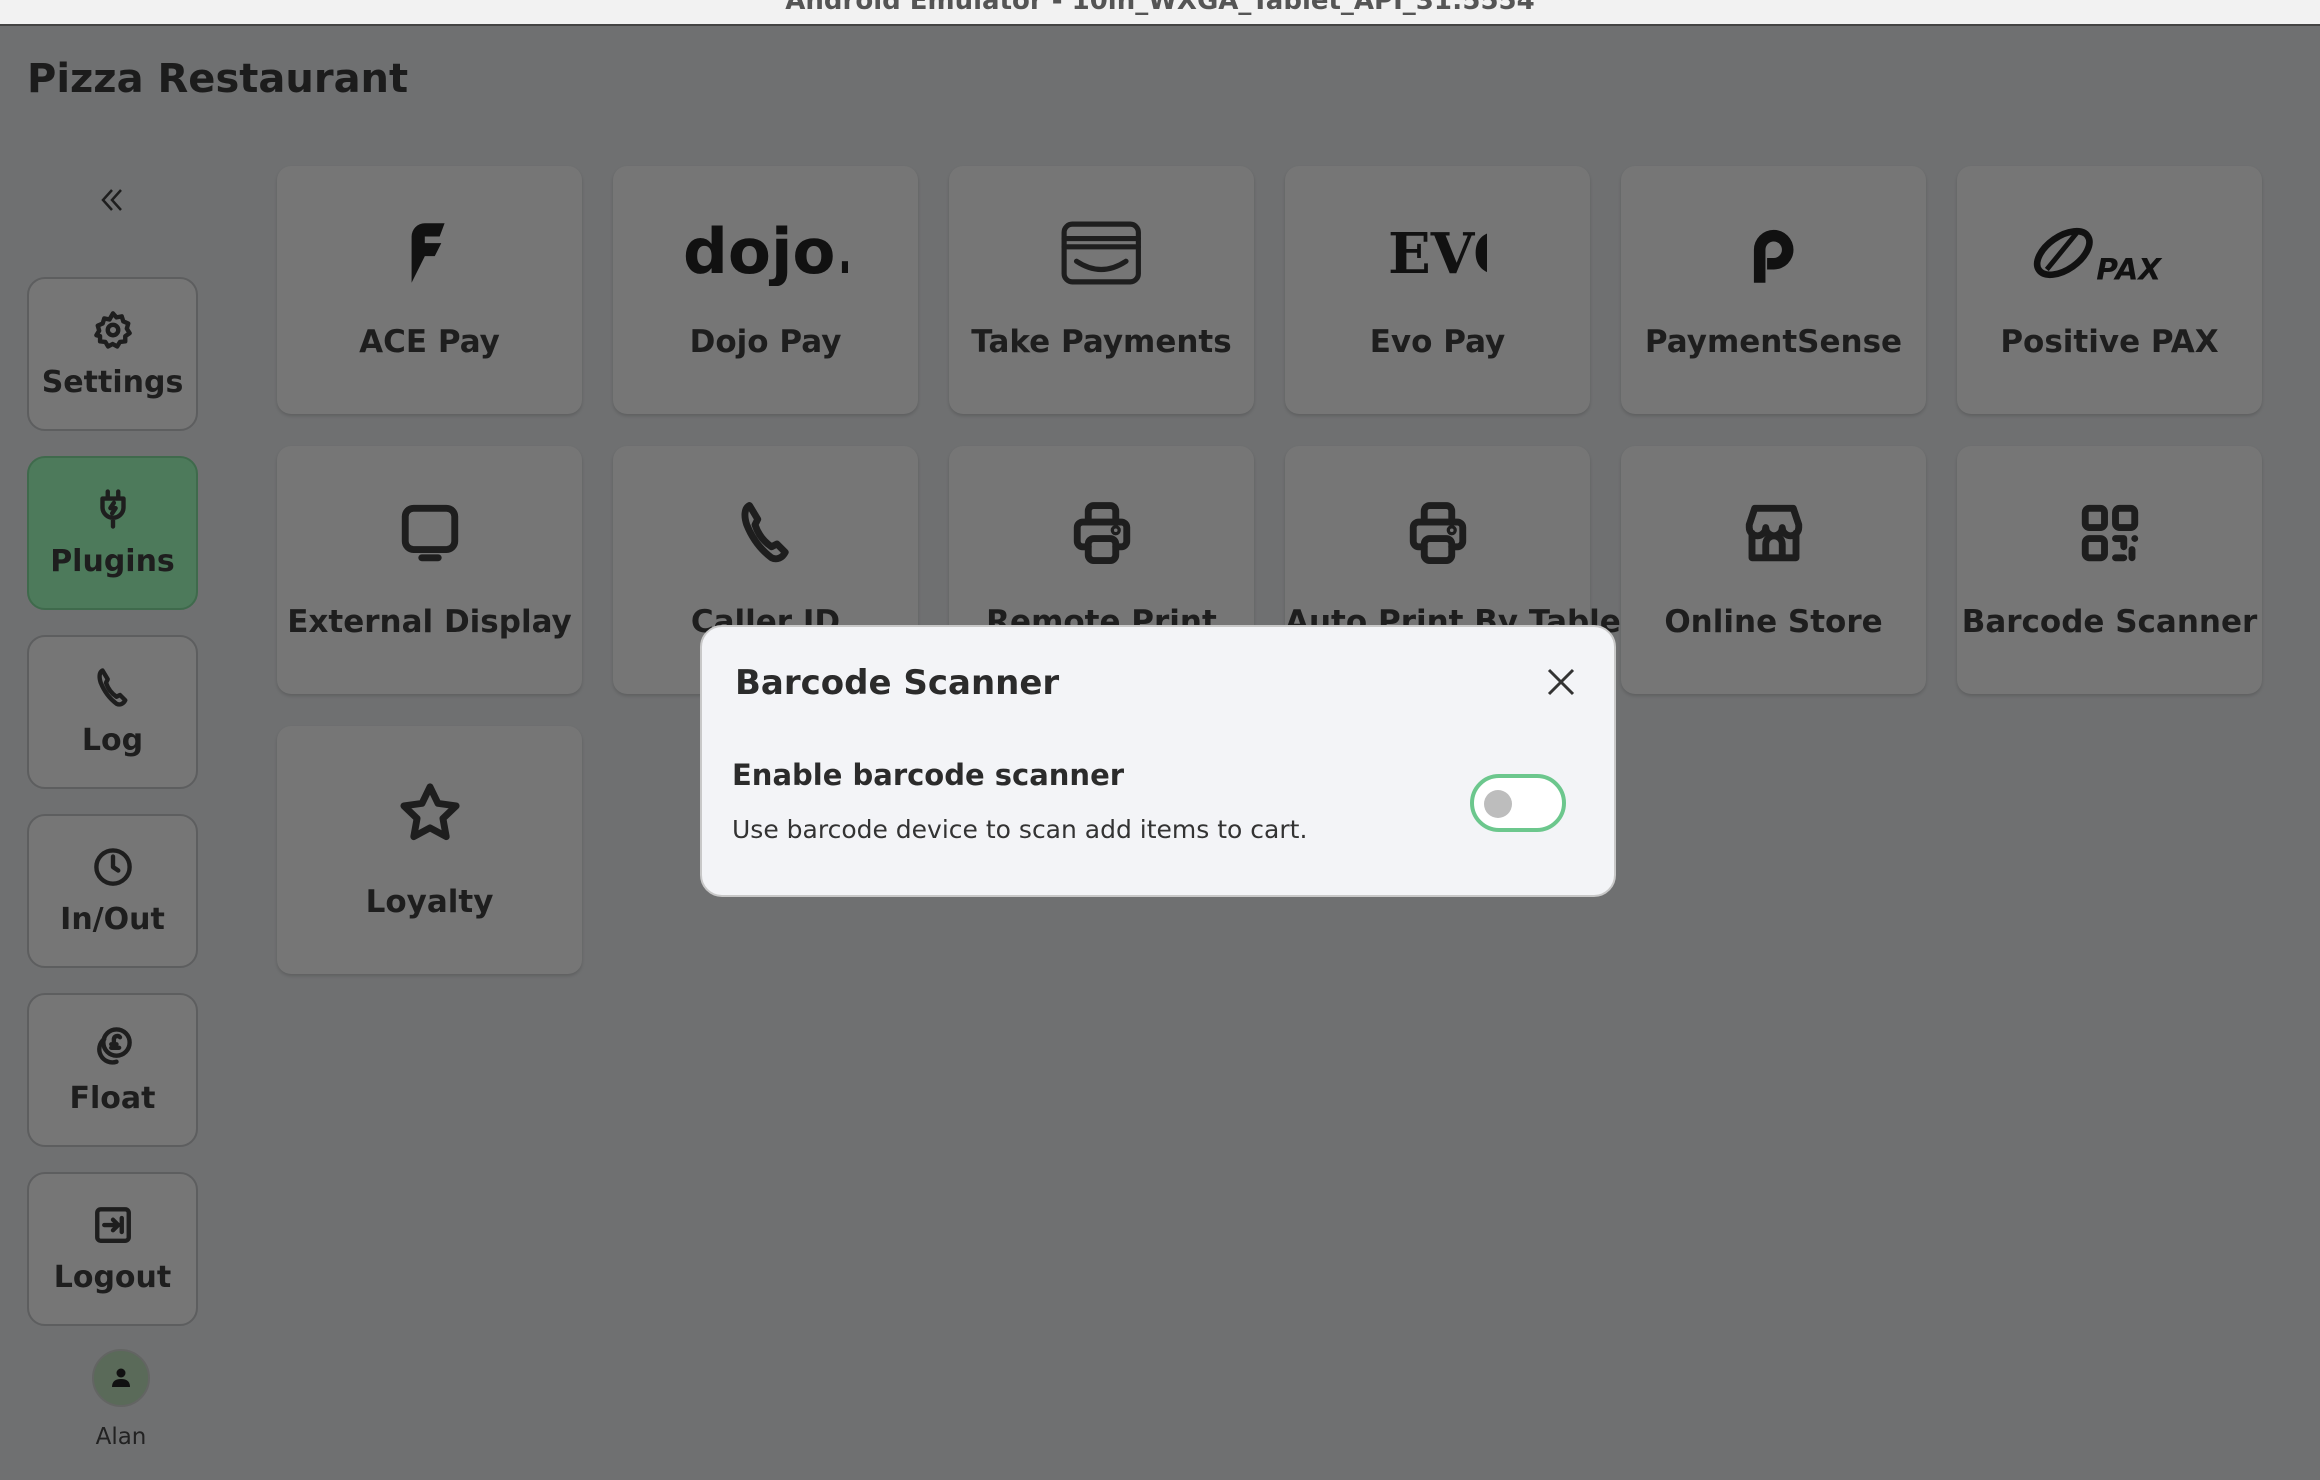  Describe the element at coordinates (112, 712) in the screenshot. I see `sidebar-item-log: Log` at that location.